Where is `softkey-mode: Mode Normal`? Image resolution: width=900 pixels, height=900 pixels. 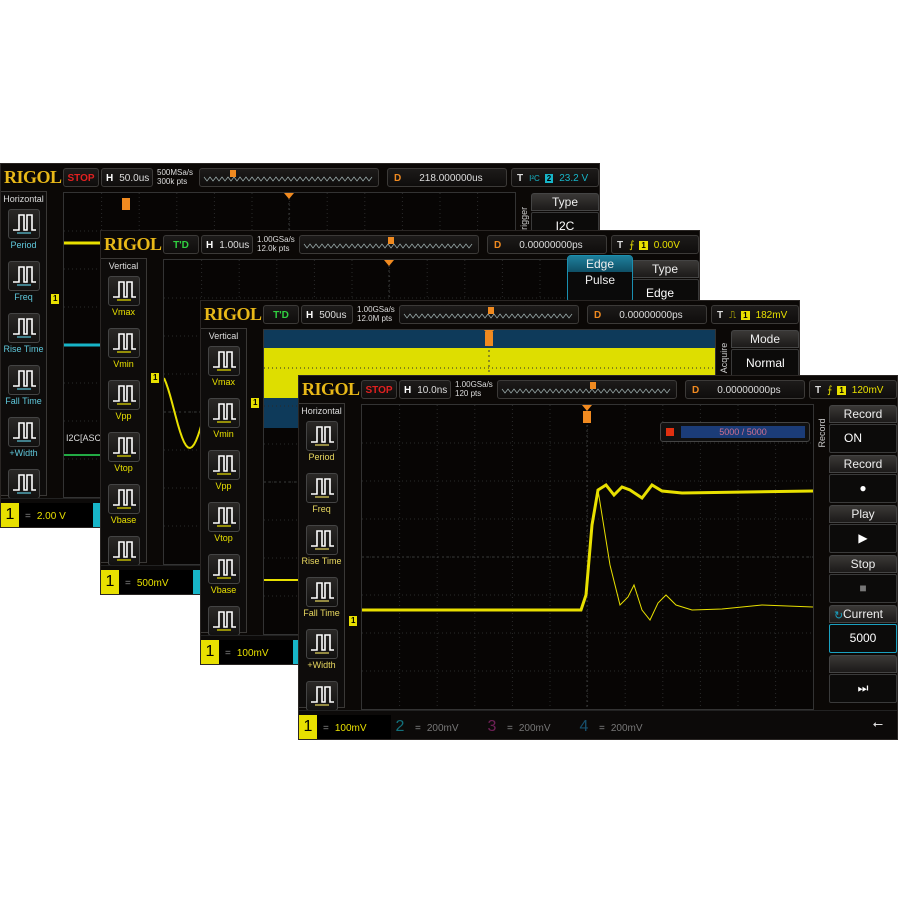 softkey-mode: Mode Normal is located at coordinates (765, 354).